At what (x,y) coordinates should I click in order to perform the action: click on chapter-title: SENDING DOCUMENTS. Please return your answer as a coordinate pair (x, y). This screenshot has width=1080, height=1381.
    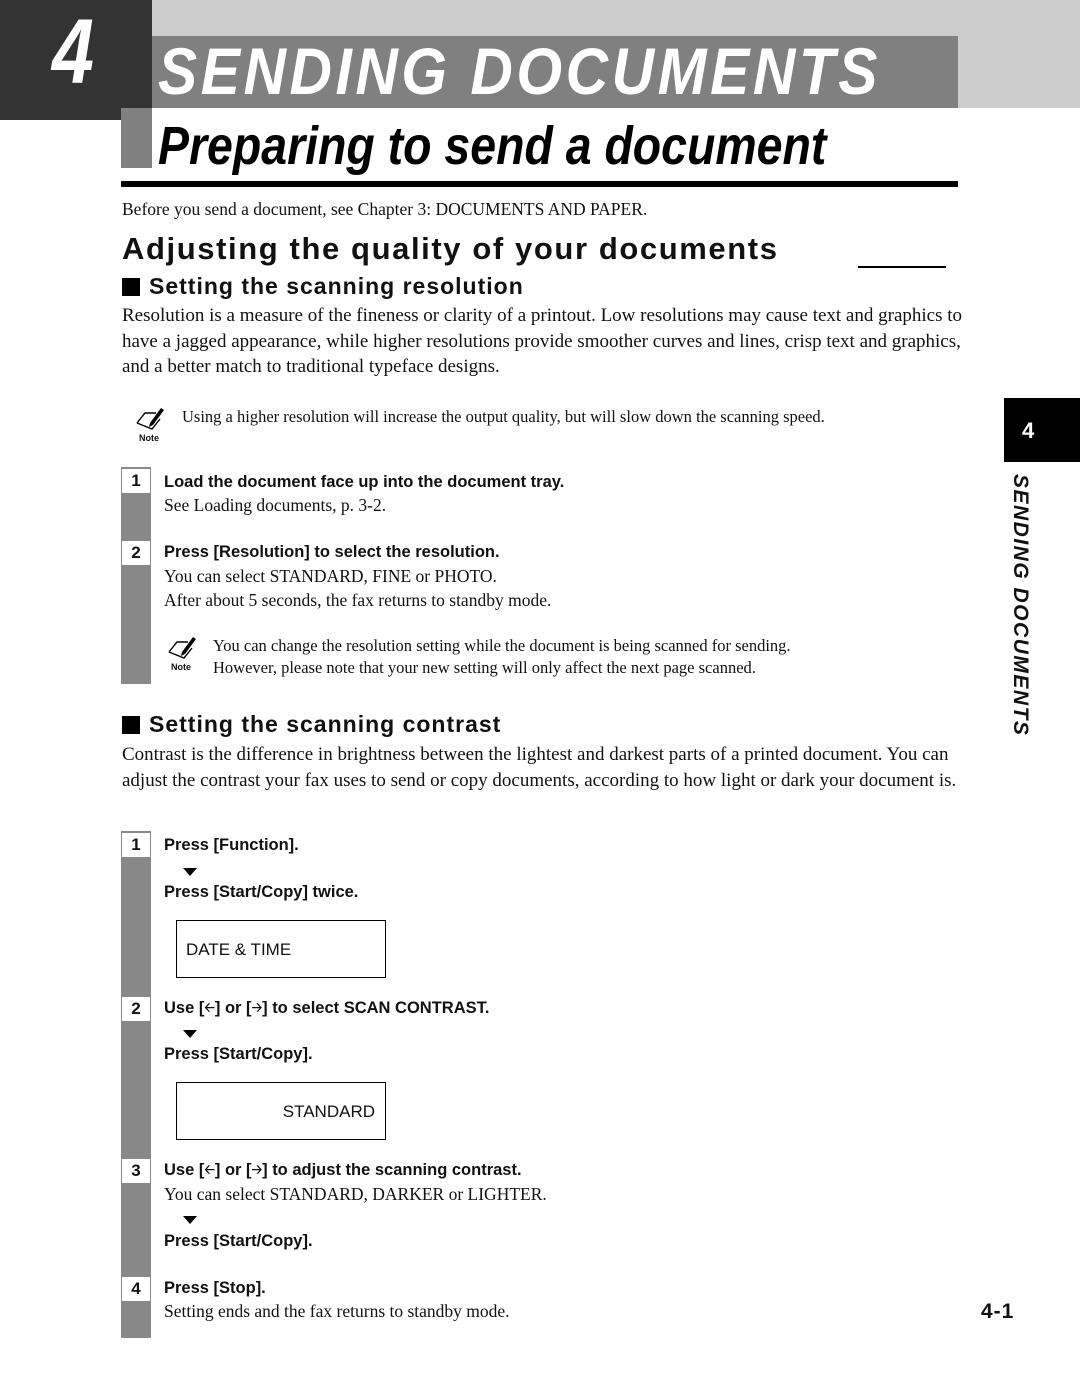
    Looking at the image, I should click on (520, 71).